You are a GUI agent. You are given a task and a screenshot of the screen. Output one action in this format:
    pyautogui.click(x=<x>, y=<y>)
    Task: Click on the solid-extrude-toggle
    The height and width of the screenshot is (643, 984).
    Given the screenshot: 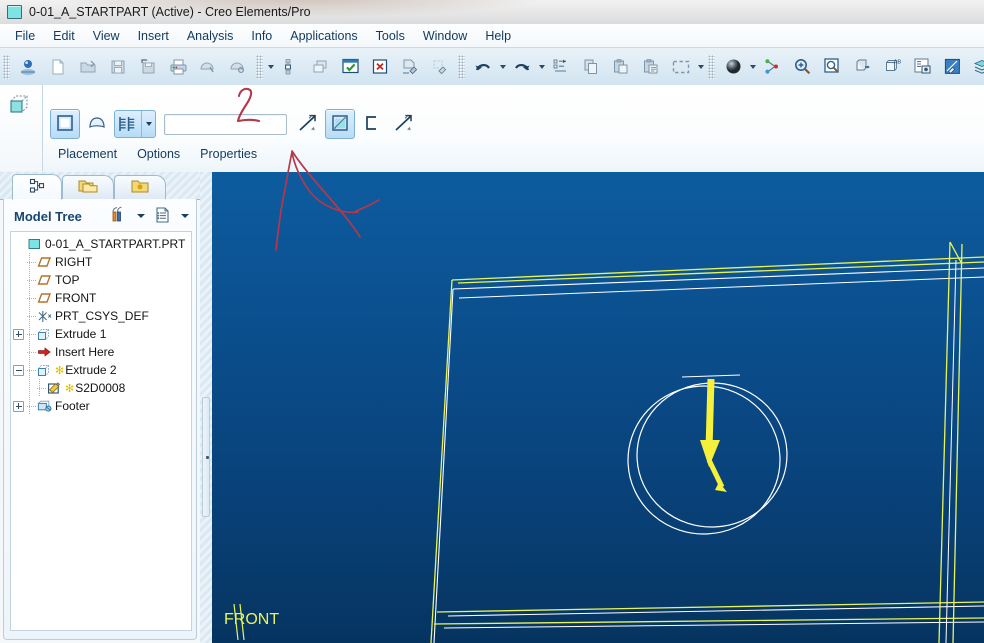 What is the action you would take?
    pyautogui.click(x=65, y=124)
    